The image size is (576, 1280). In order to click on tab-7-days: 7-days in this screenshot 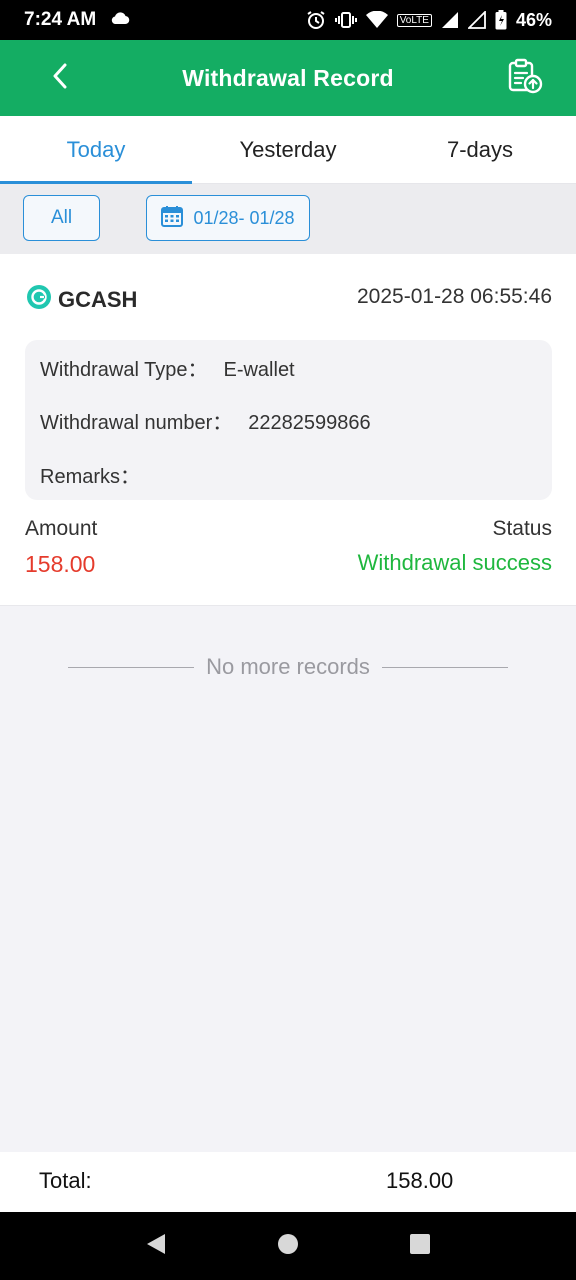, I will do `click(480, 149)`.